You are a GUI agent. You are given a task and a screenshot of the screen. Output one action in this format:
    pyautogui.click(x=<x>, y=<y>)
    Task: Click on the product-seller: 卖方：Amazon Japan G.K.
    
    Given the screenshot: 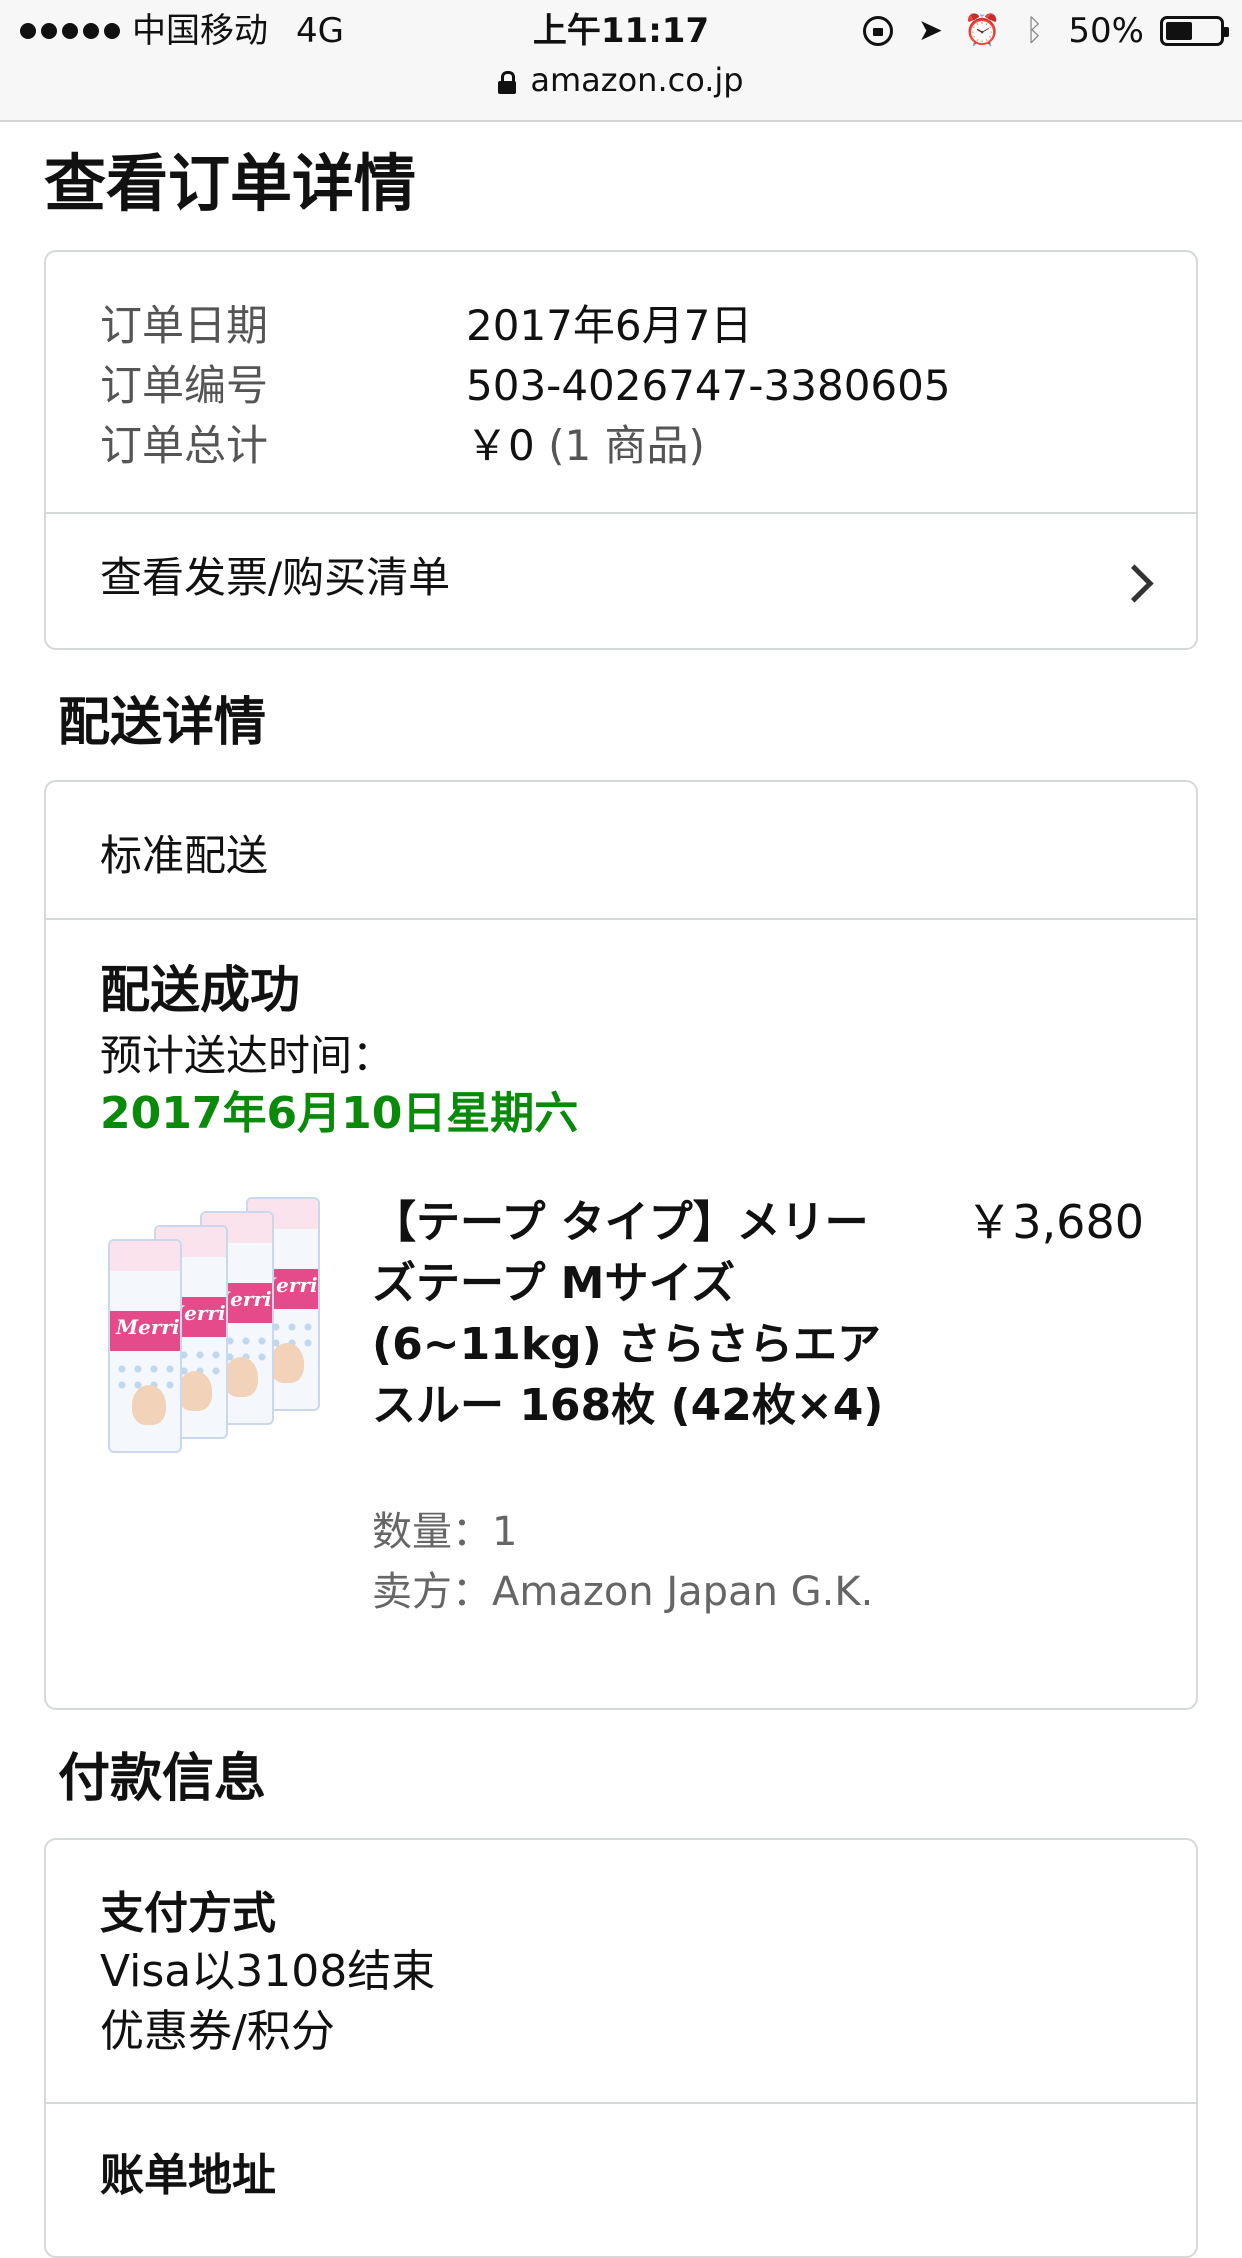 What is the action you would take?
    pyautogui.click(x=623, y=1592)
    